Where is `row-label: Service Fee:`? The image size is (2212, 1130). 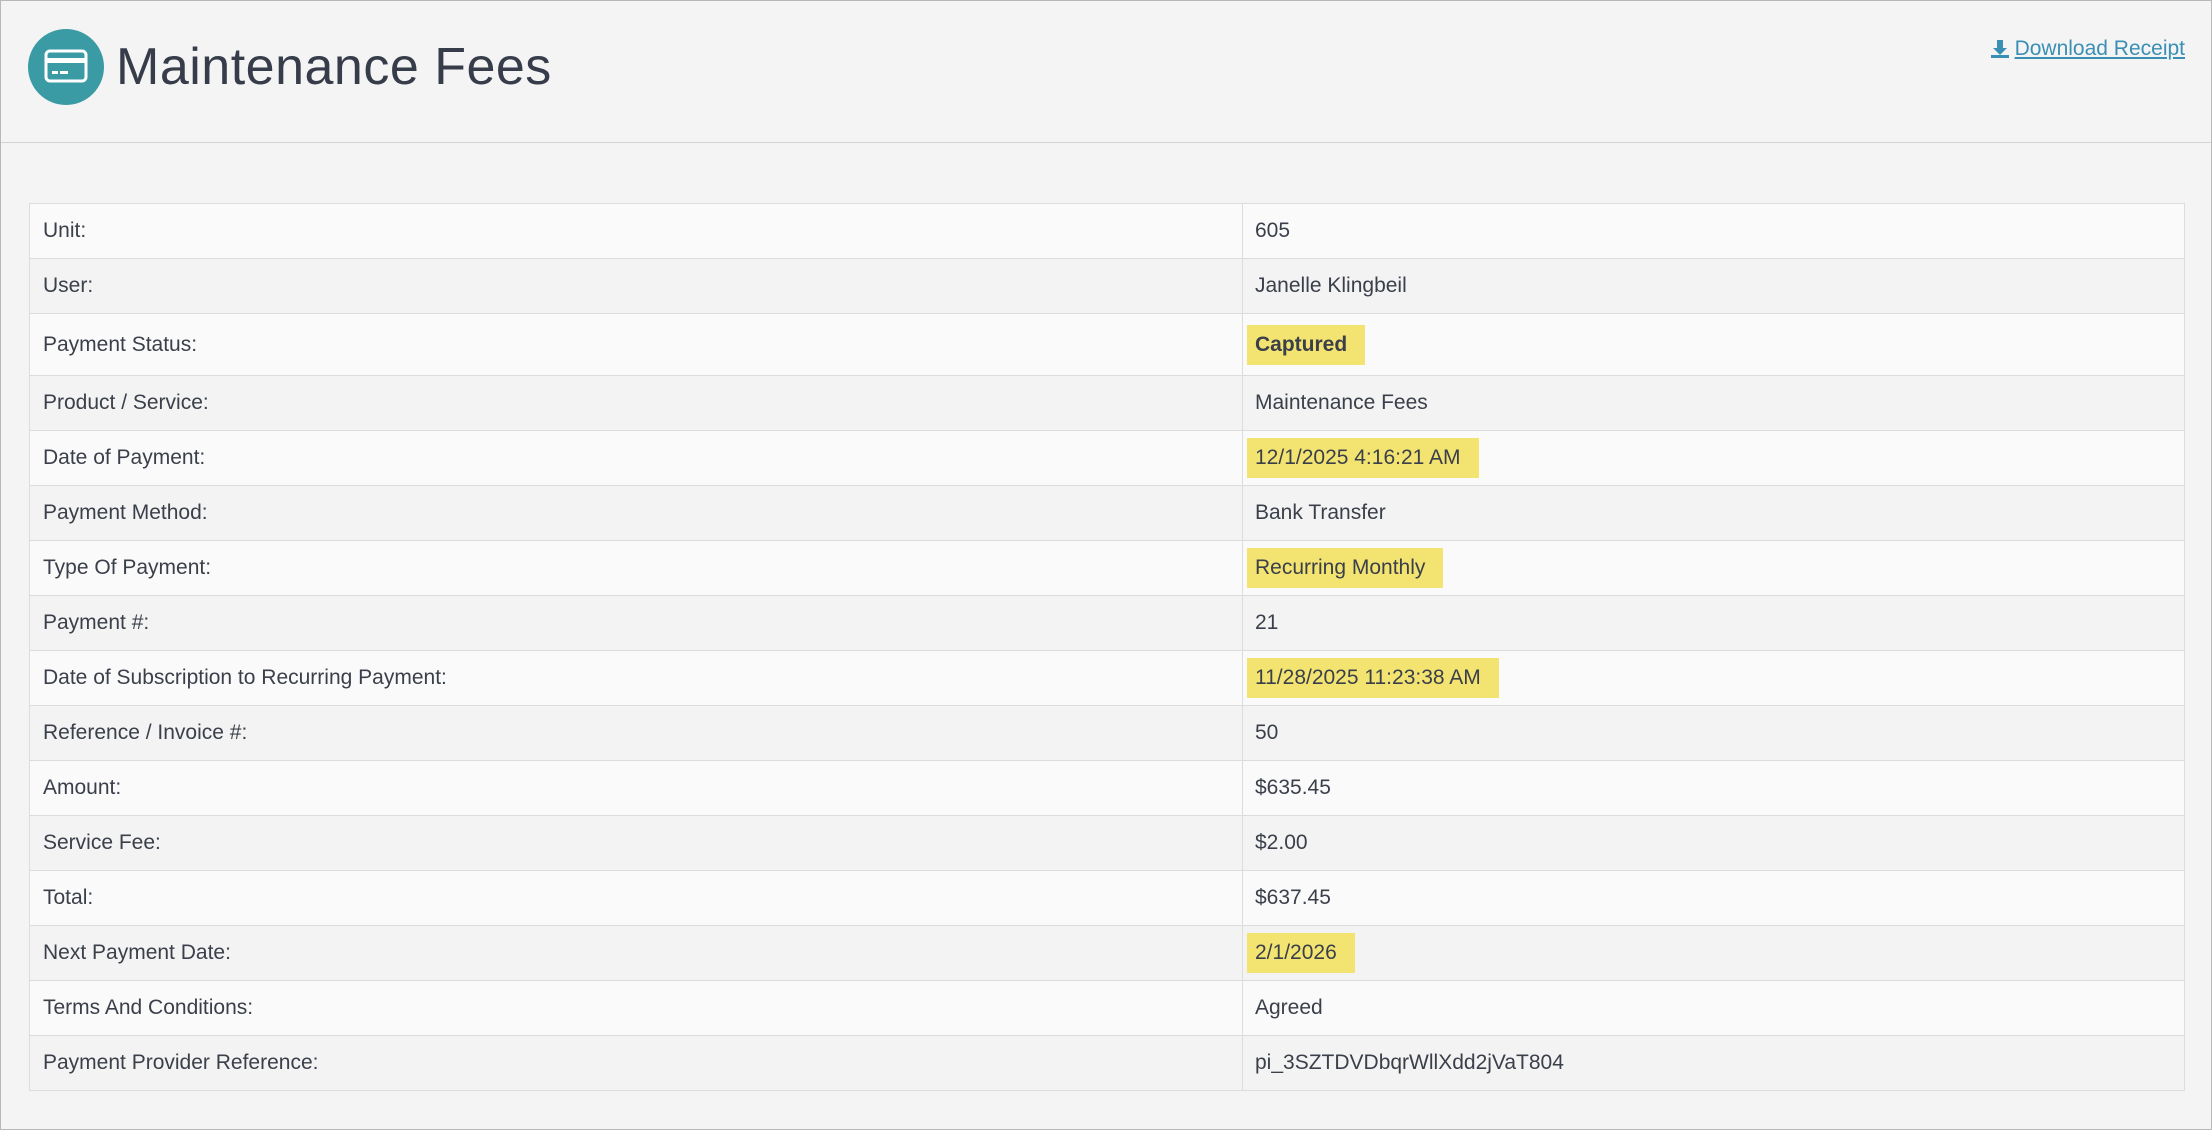 row-label: Service Fee: is located at coordinates (636, 843).